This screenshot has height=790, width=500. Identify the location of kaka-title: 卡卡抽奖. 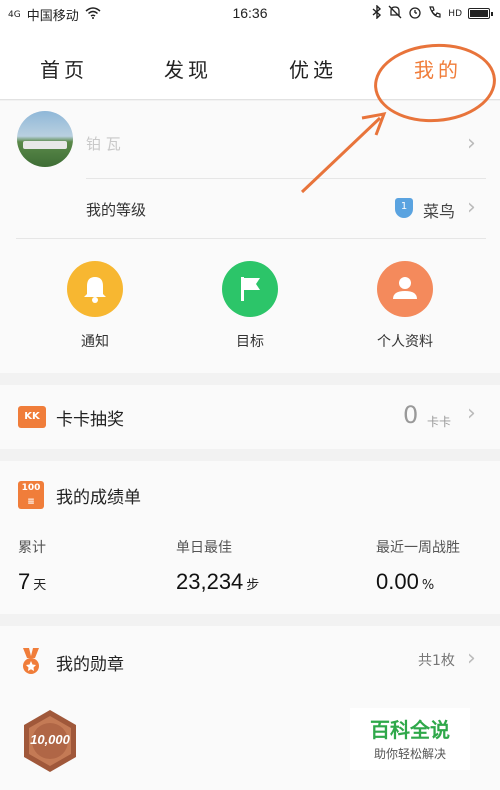
(90, 420).